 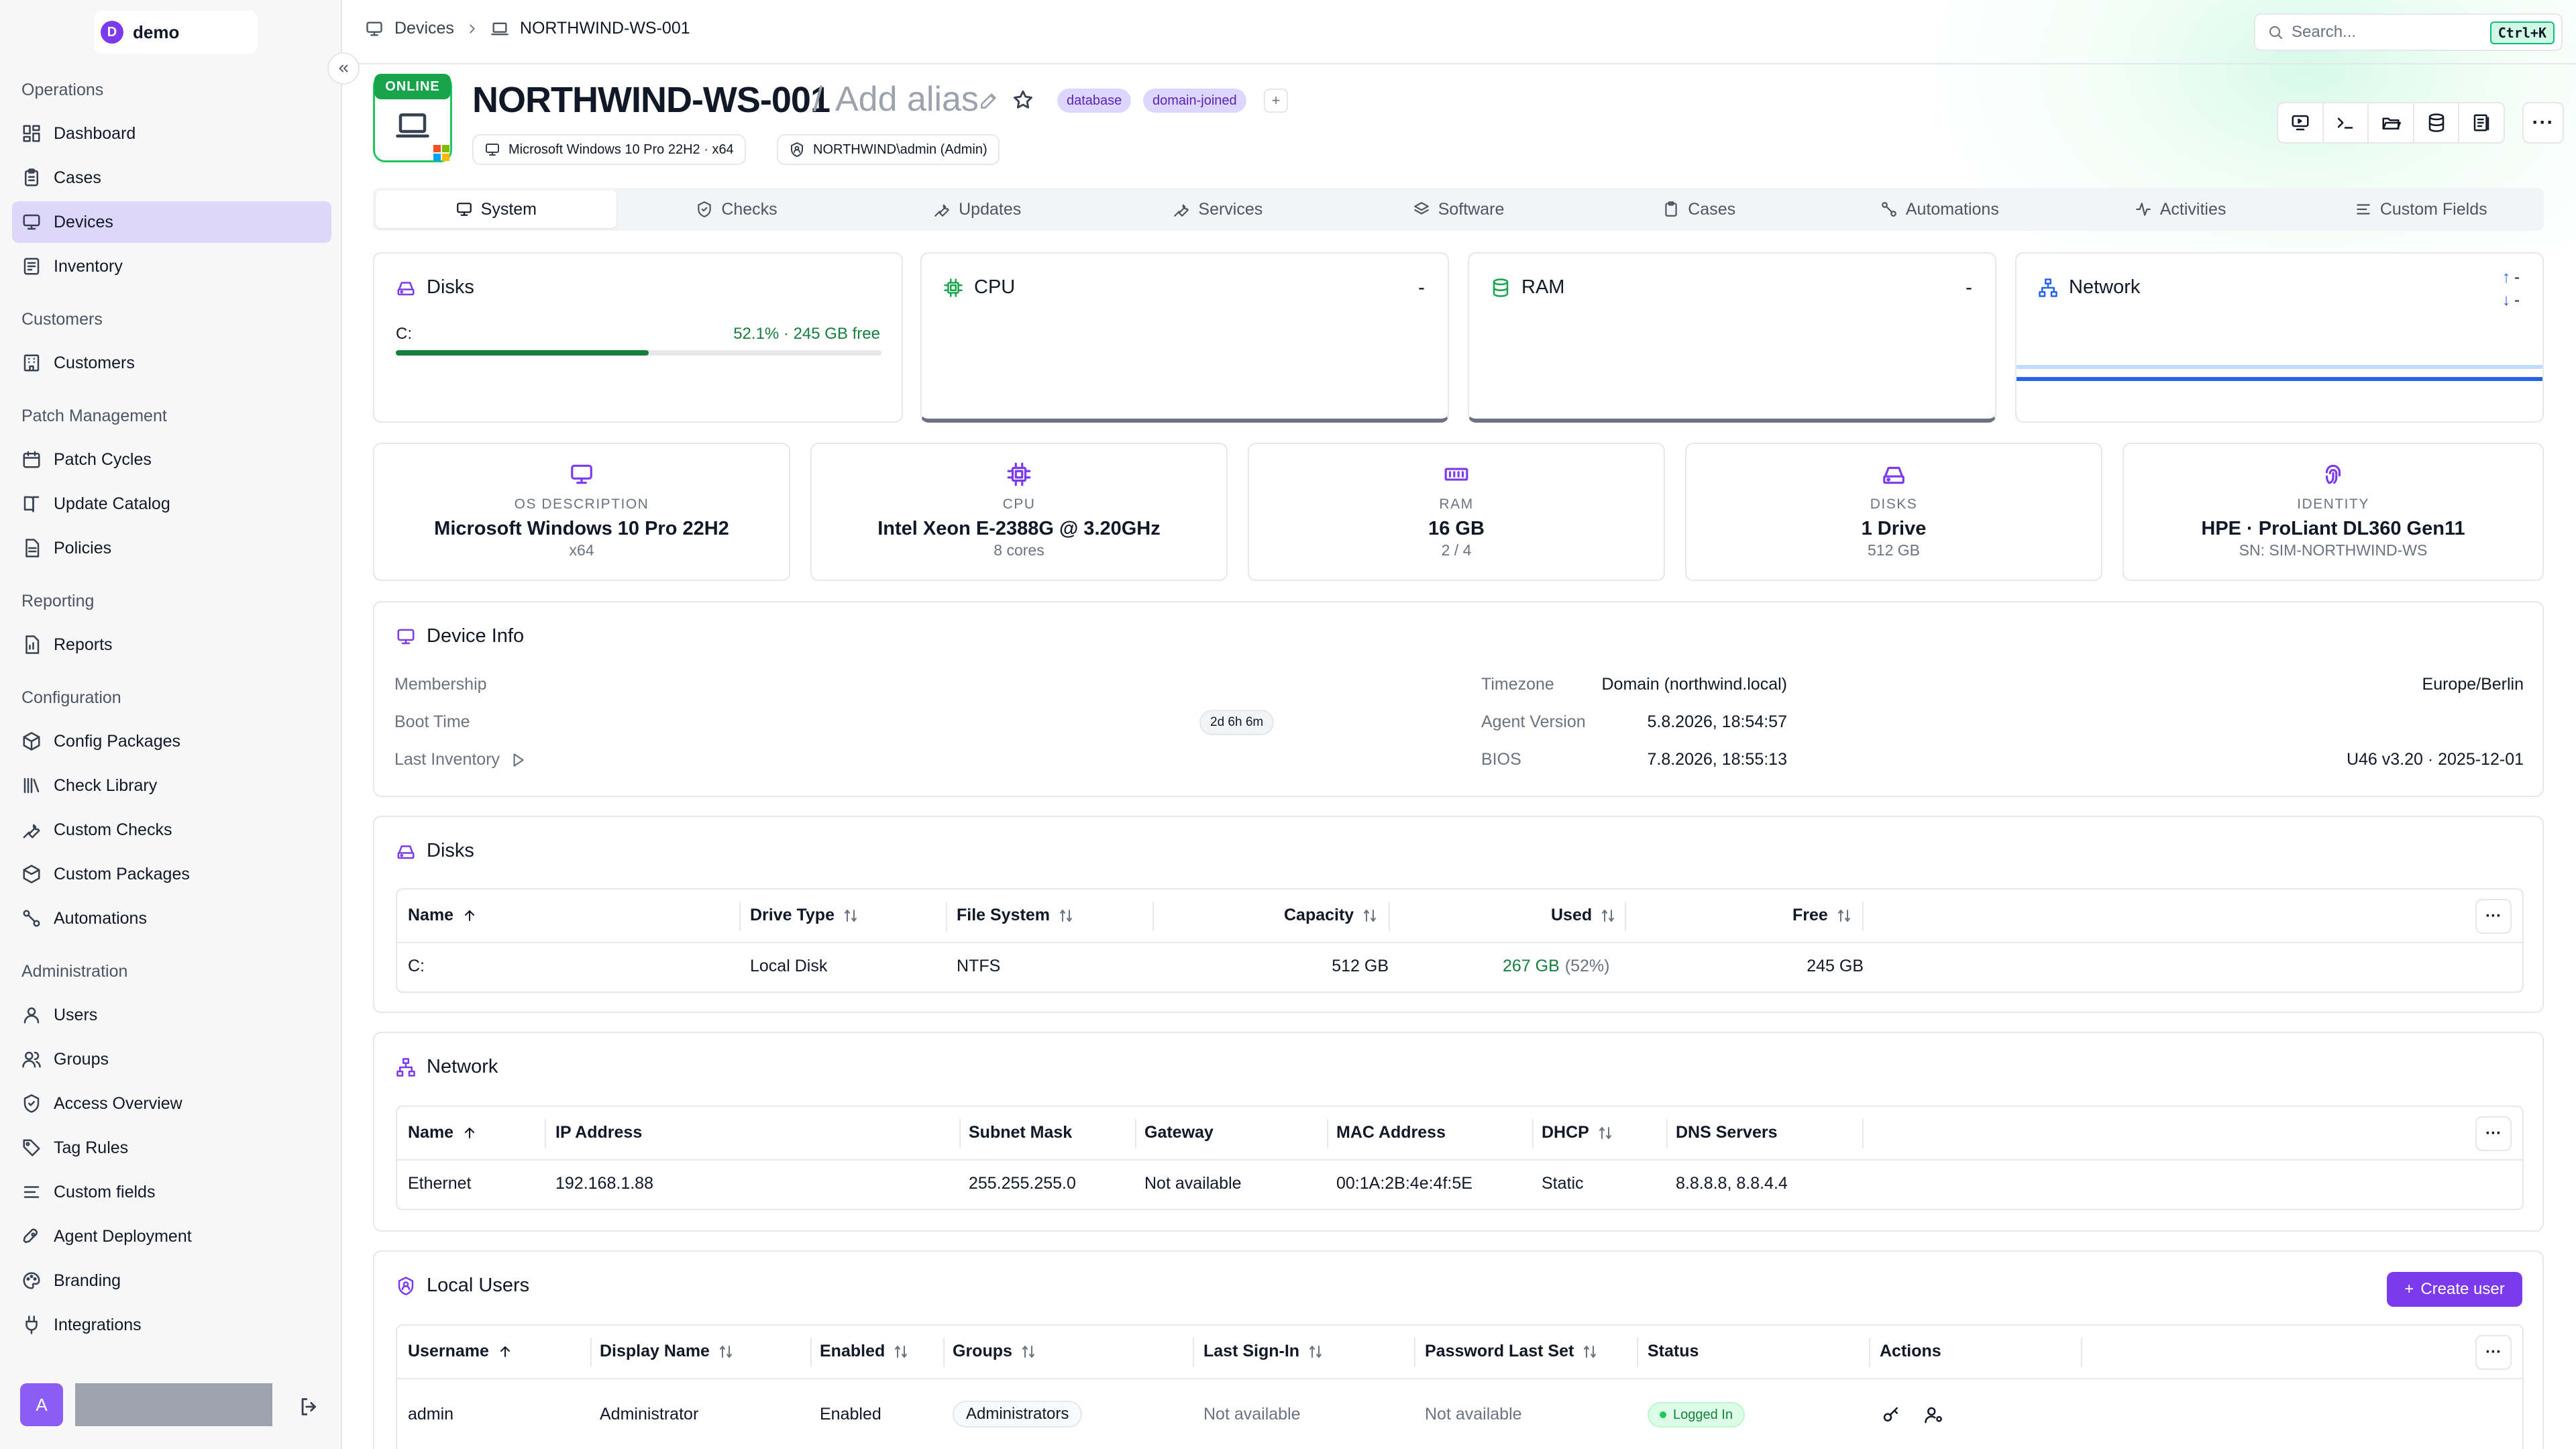 I want to click on play-icon, so click(x=518, y=760).